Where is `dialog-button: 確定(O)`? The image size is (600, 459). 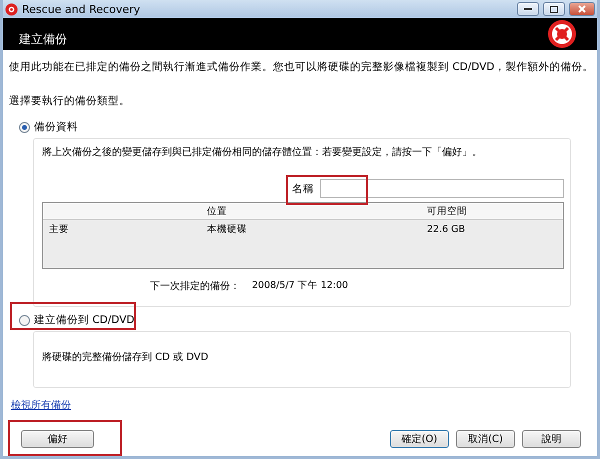 dialog-button: 確定(O) is located at coordinates (419, 439).